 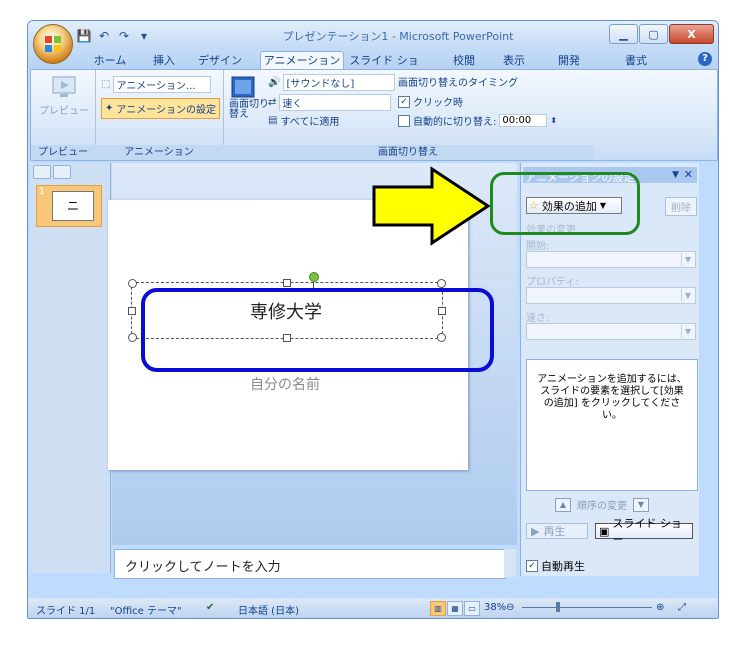 I want to click on maximize-icon: ▢, so click(x=653, y=34).